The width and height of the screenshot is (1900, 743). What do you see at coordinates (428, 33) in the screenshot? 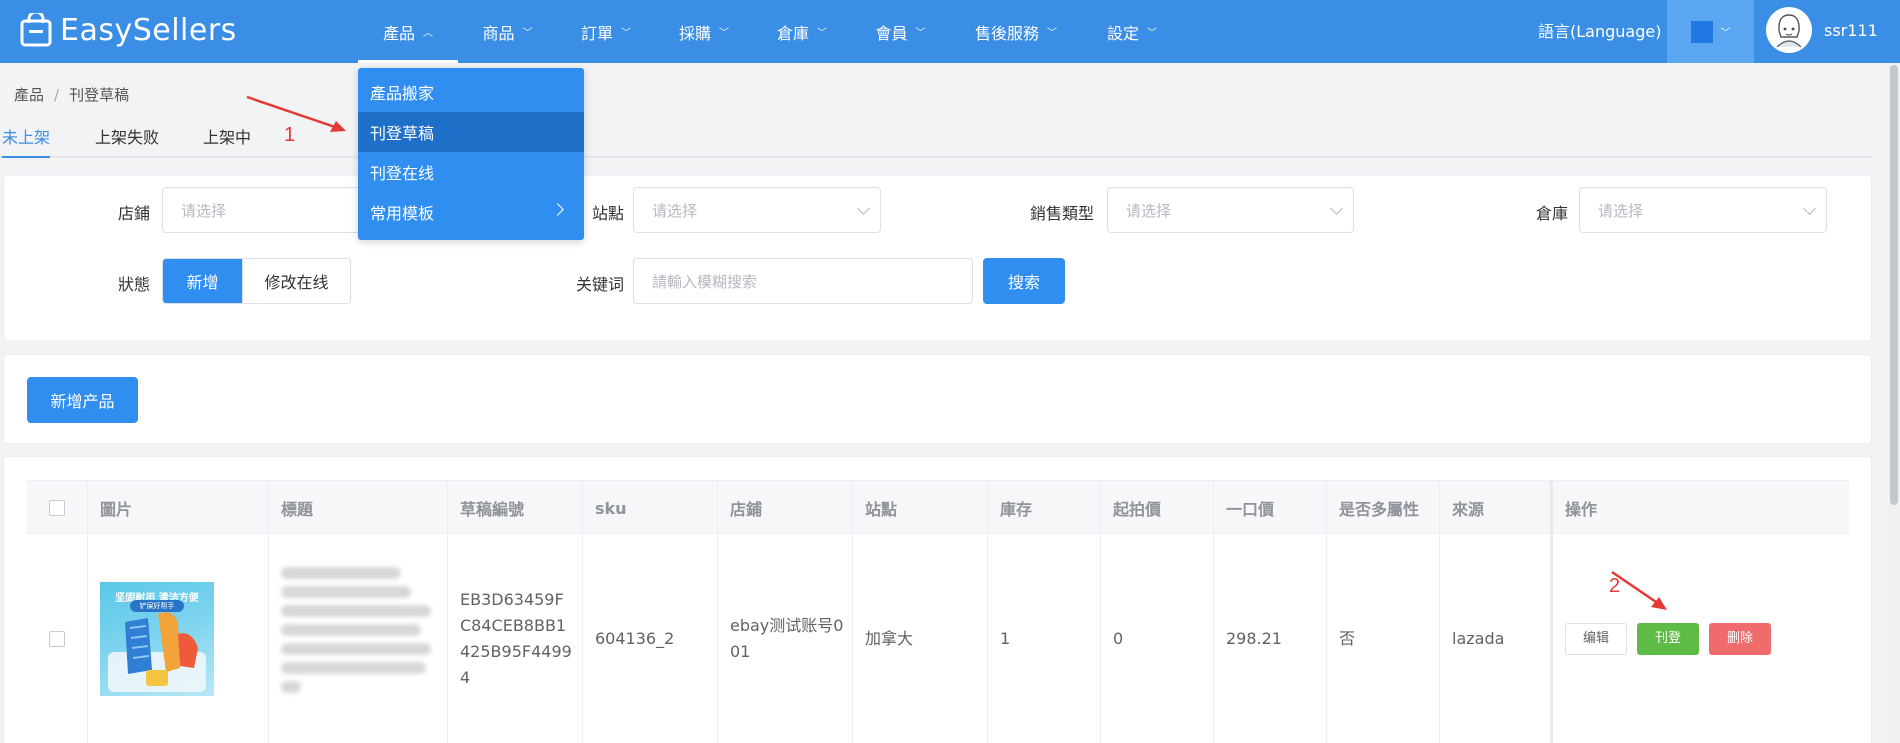
I see `chevron-up-icon: ︿` at bounding box center [428, 33].